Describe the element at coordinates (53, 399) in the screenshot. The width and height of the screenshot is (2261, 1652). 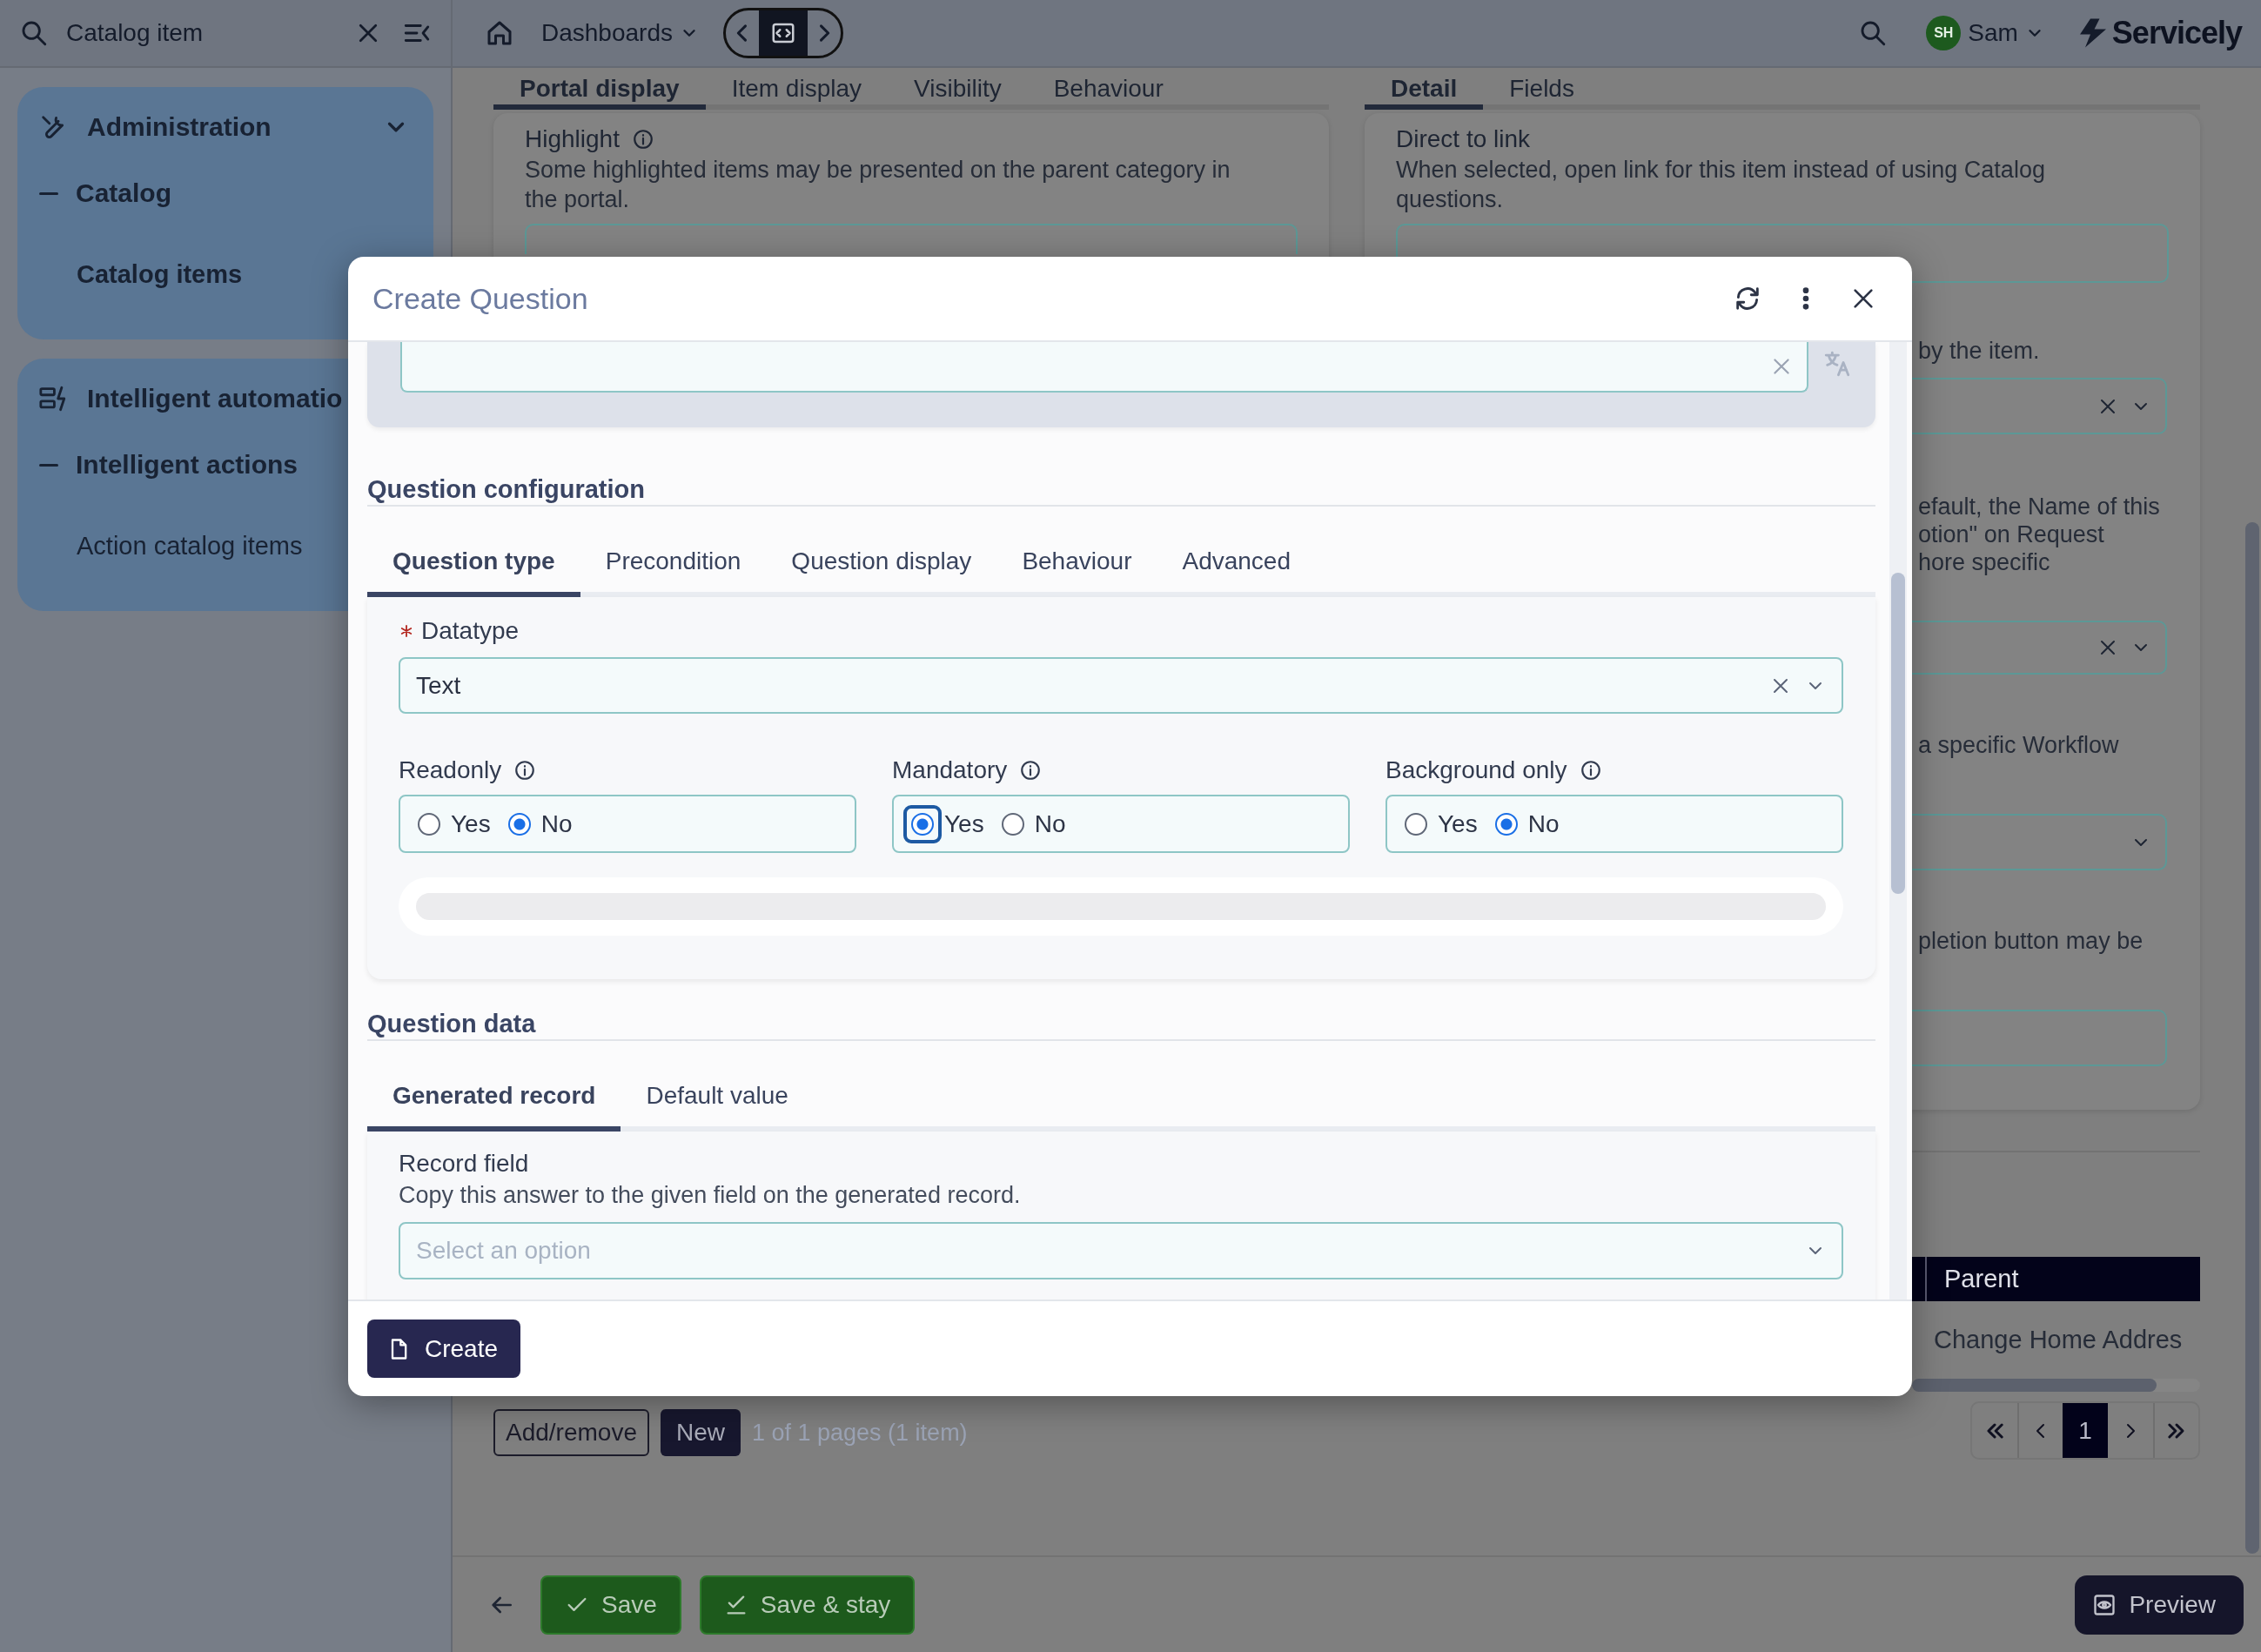
I see `automation-icon` at that location.